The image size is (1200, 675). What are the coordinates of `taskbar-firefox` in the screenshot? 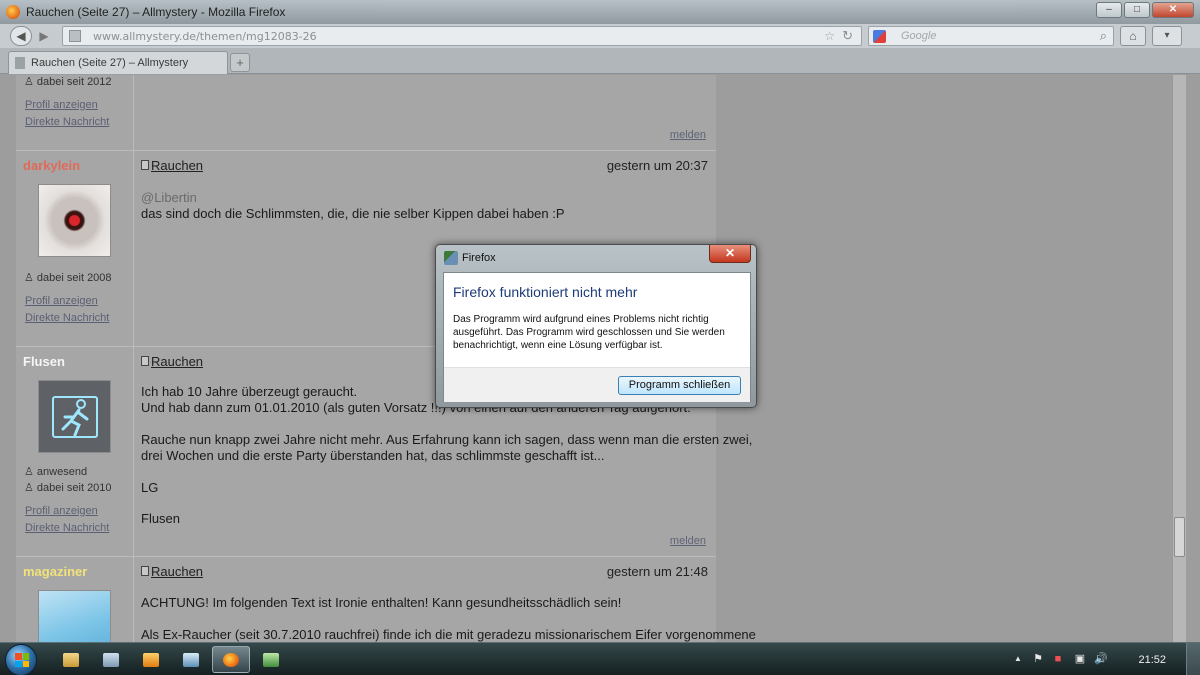 It's located at (231, 659).